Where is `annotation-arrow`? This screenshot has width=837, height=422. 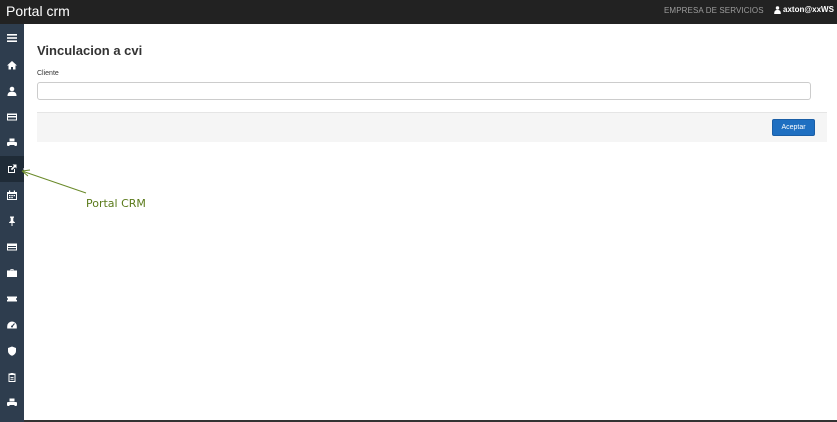
annotation-arrow is located at coordinates (54, 181).